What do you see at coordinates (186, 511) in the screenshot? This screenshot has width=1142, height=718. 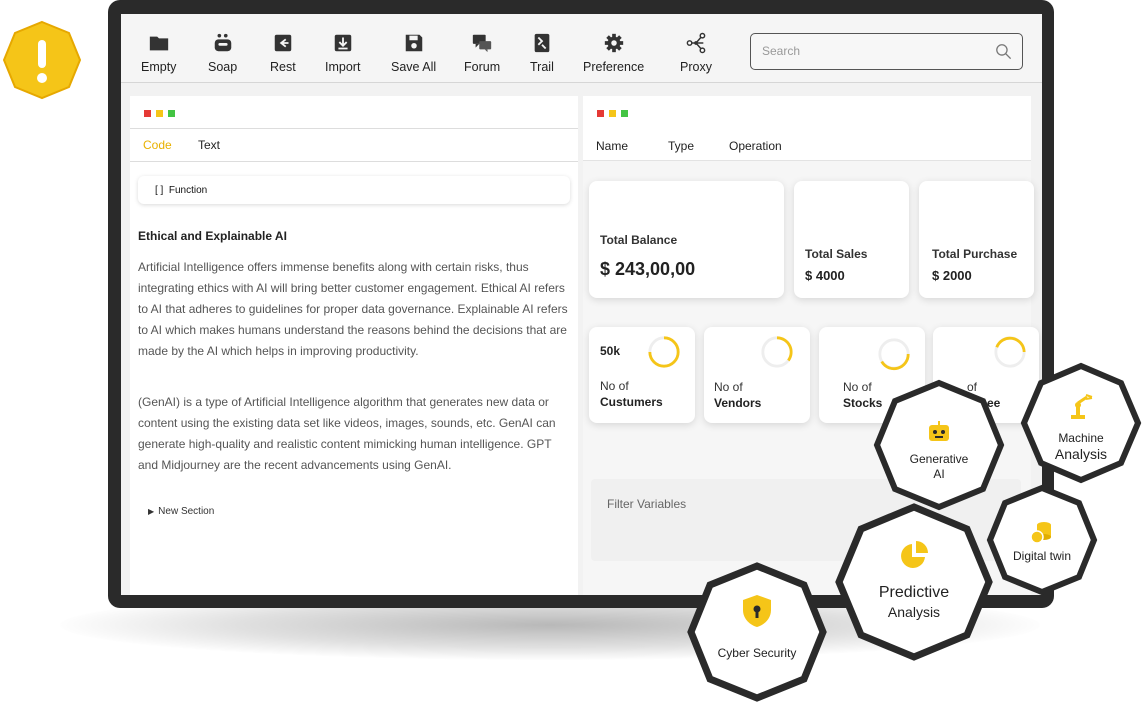 I see `new-section-label: New Section` at bounding box center [186, 511].